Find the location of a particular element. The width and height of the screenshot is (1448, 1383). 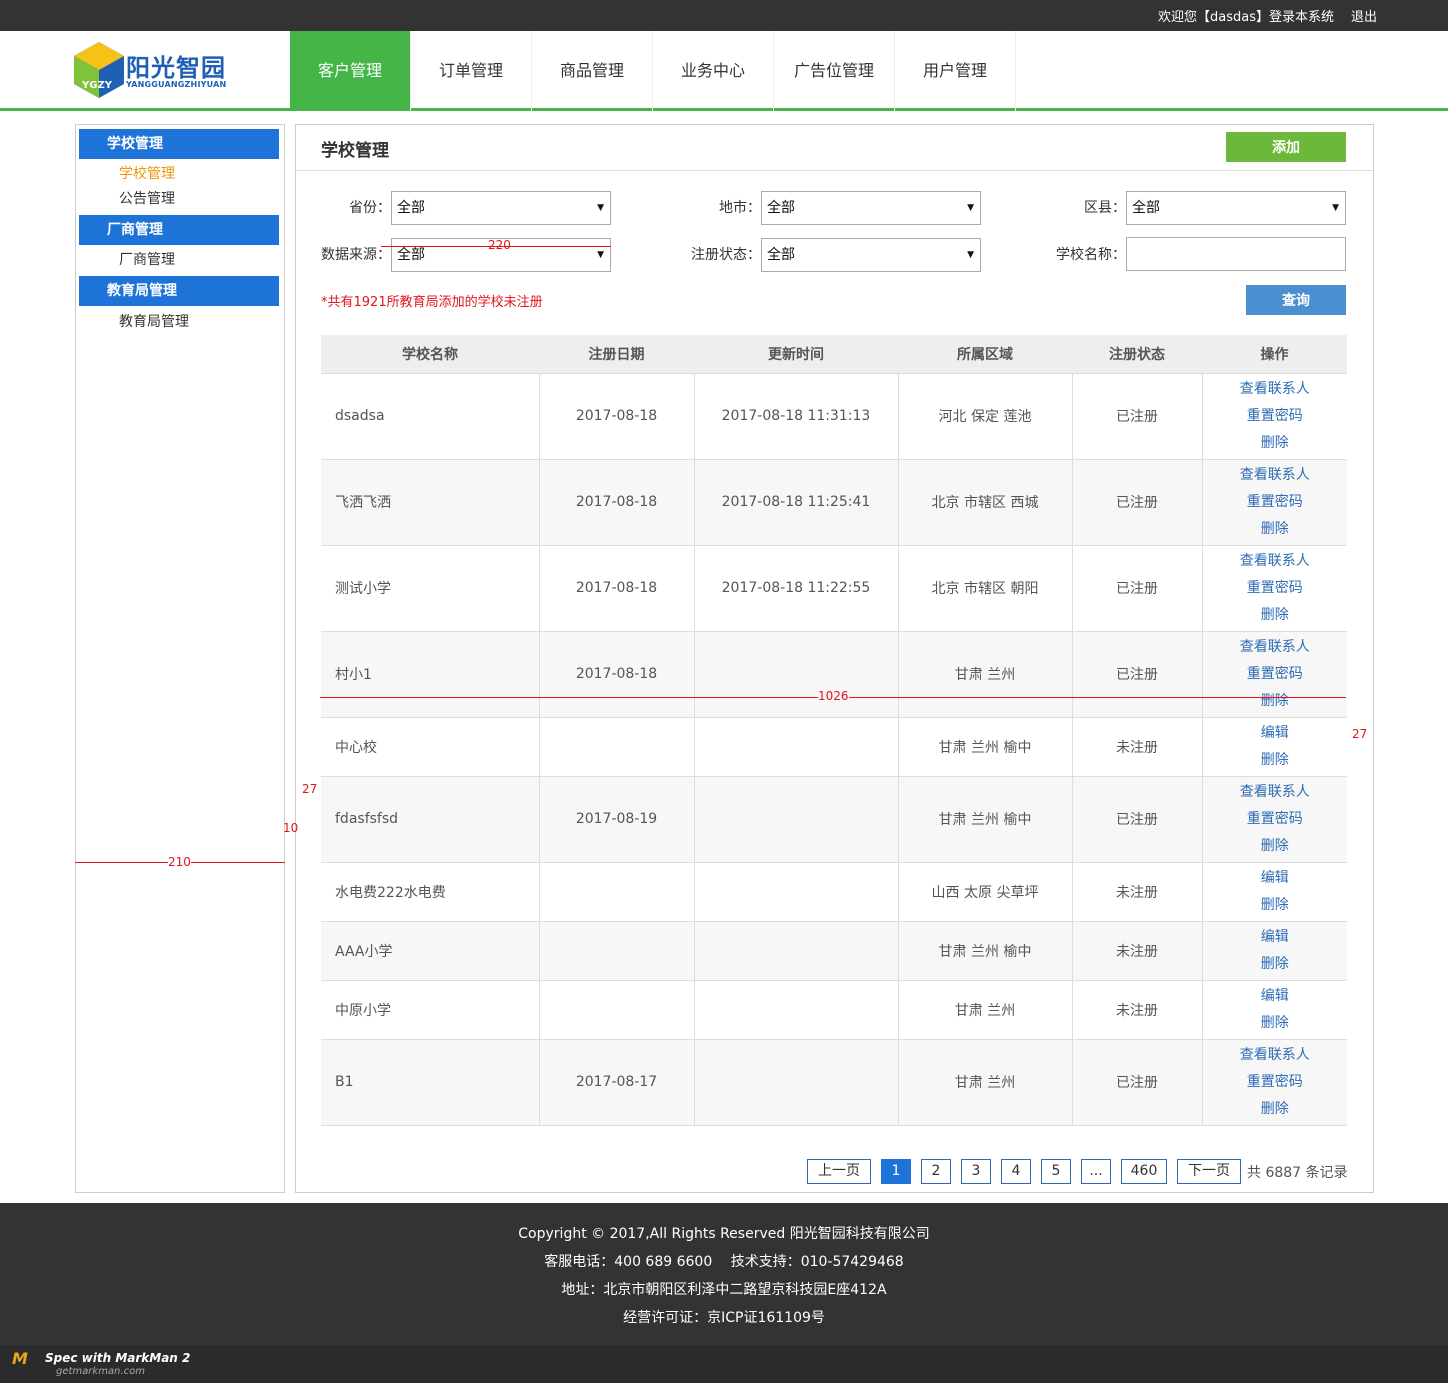

source-value: 全部 is located at coordinates (411, 255).